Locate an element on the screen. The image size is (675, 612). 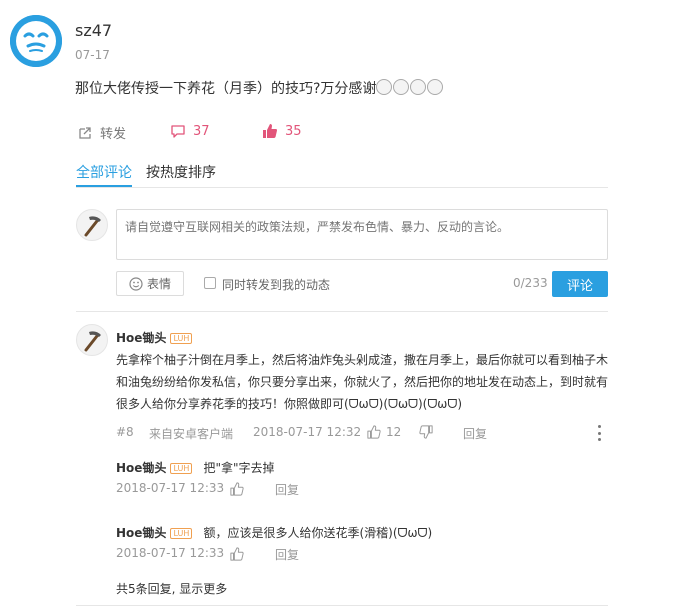
comment-count: 37 is located at coordinates (201, 131).